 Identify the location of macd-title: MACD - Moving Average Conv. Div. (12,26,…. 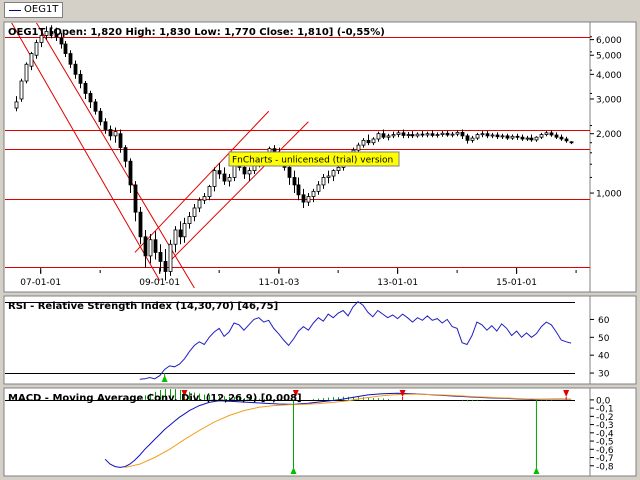
(155, 398).